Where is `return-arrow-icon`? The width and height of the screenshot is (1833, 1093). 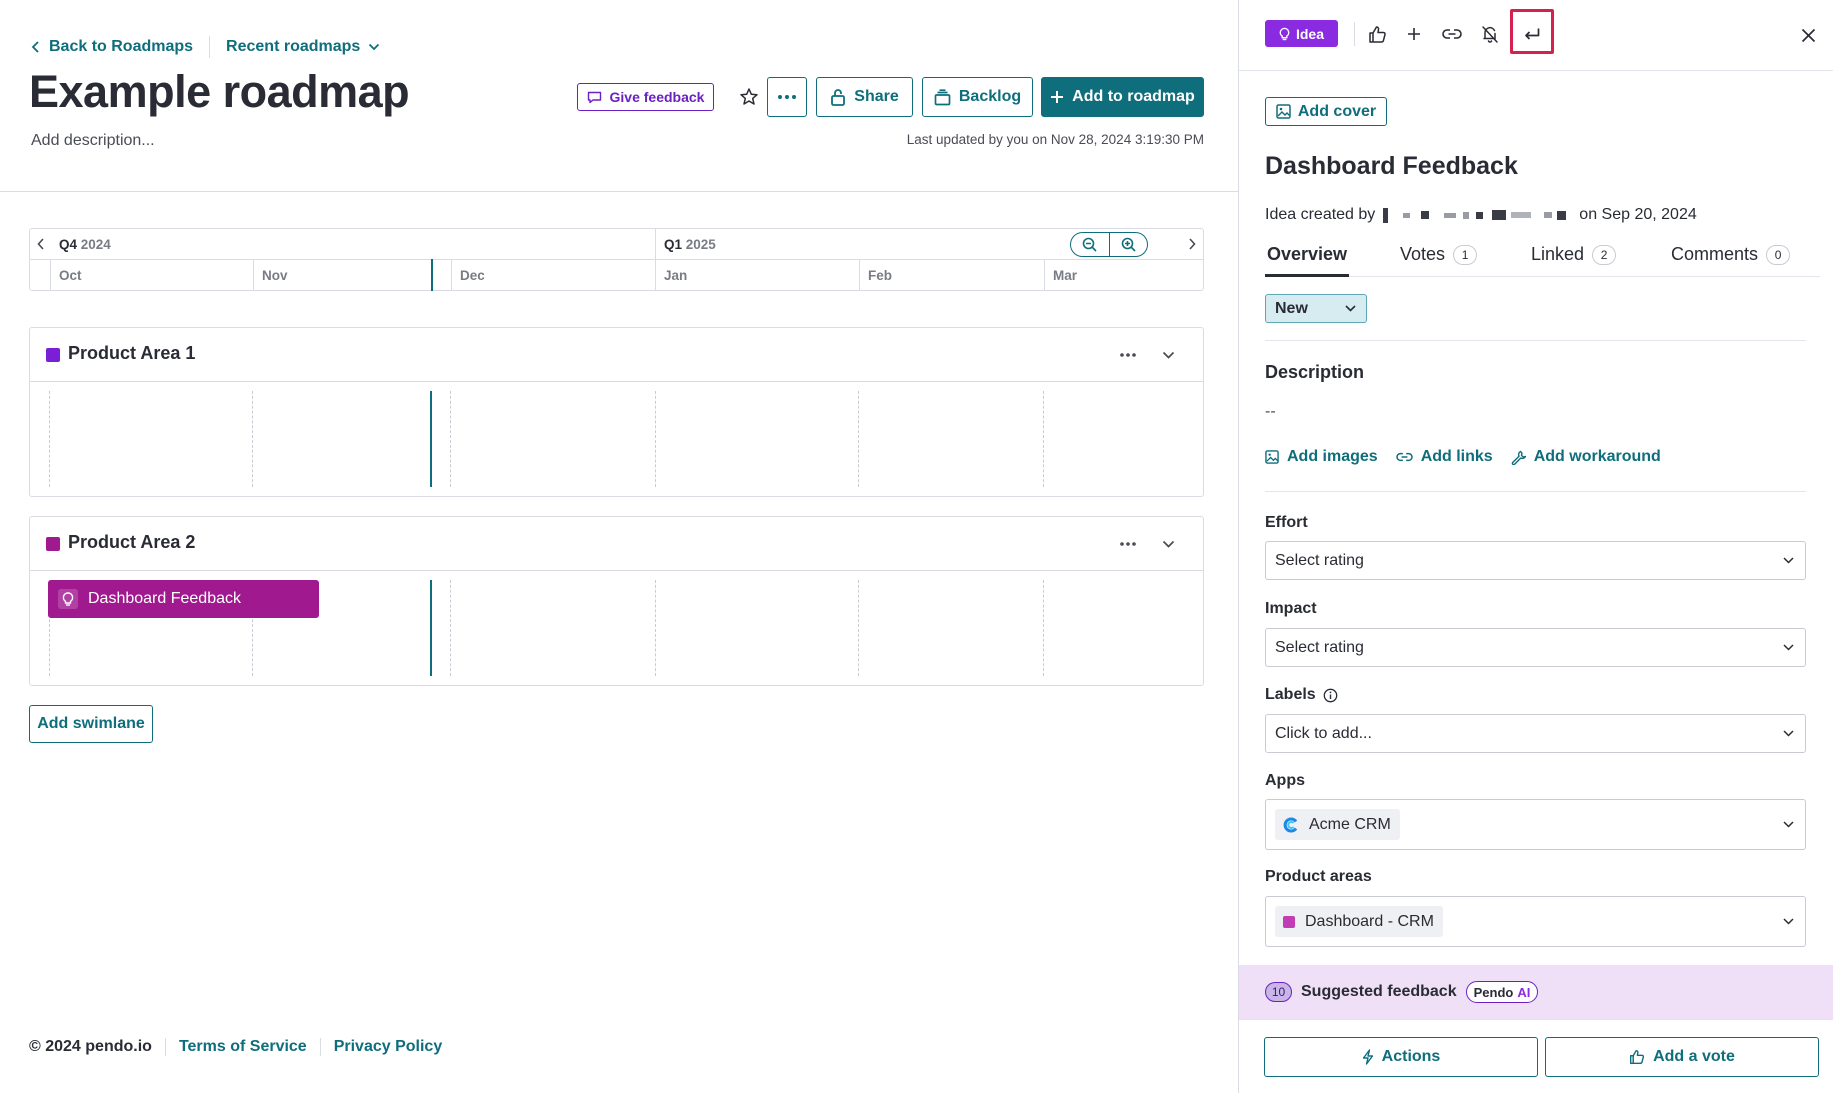 return-arrow-icon is located at coordinates (1532, 34).